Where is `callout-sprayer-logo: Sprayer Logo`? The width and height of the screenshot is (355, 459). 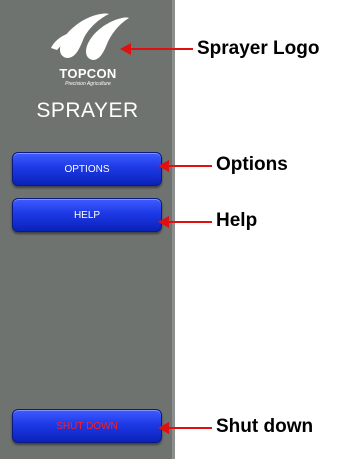
callout-sprayer-logo: Sprayer Logo is located at coordinates (258, 48).